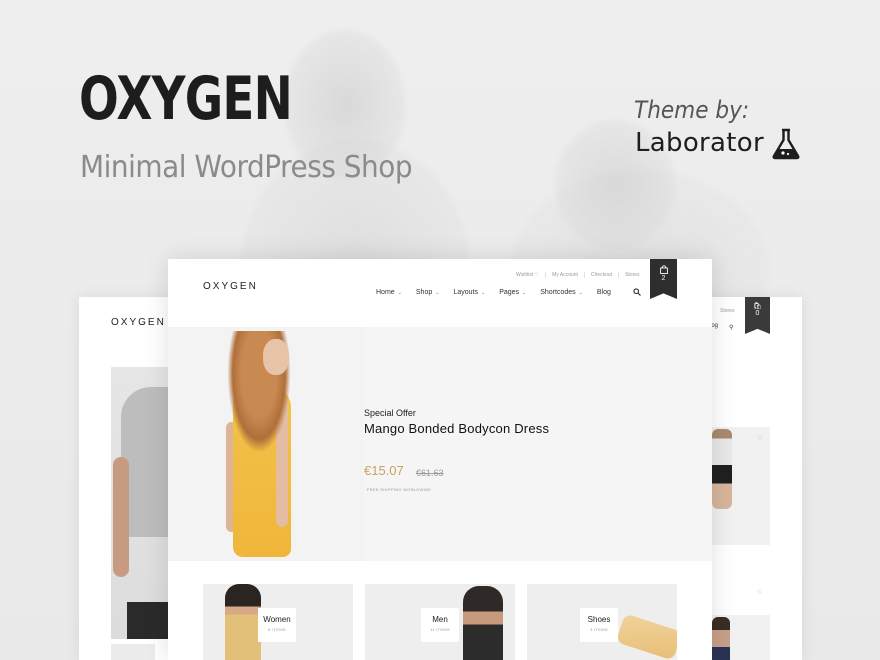 The image size is (880, 660). Describe the element at coordinates (246, 167) in the screenshot. I see `brand-subtitle: Minimal WordPress Shop` at that location.